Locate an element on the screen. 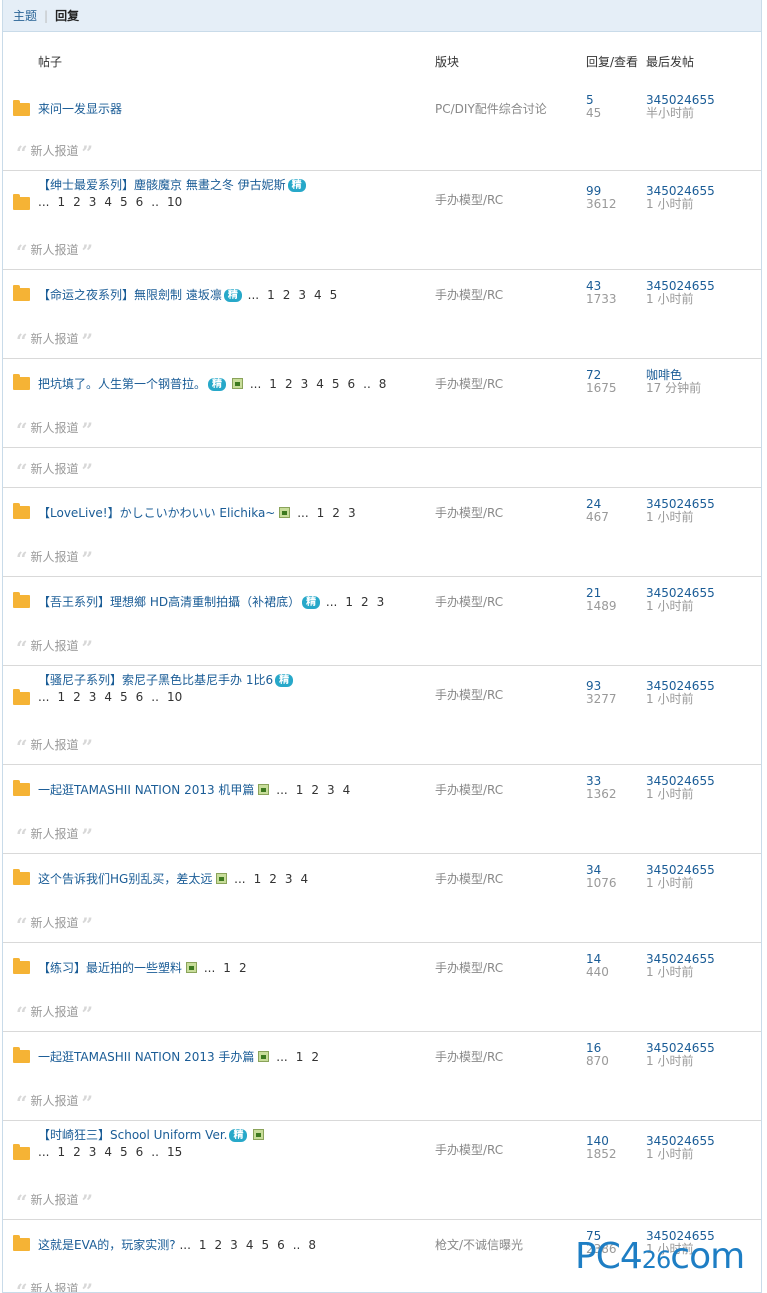 Image resolution: width=767 pixels, height=1293 pixels. thread-title-link: 一起逛TAMASHII NATION 2013 机甲篇 is located at coordinates (146, 790).